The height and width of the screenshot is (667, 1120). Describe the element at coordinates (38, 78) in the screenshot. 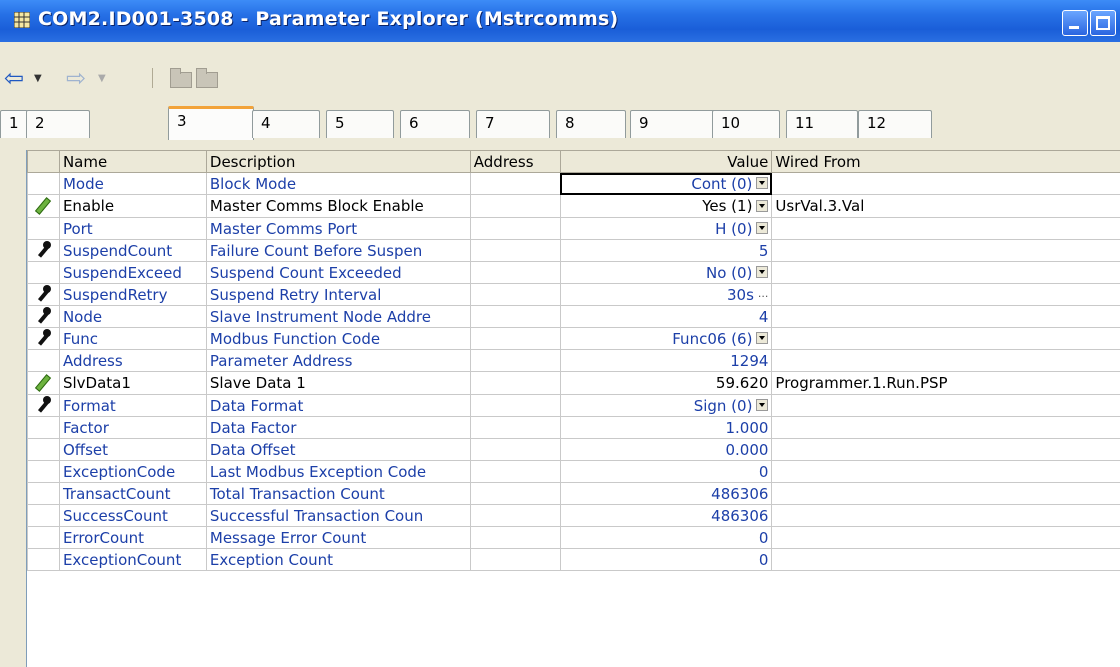

I see `back-dropdown-icon: ▼` at that location.